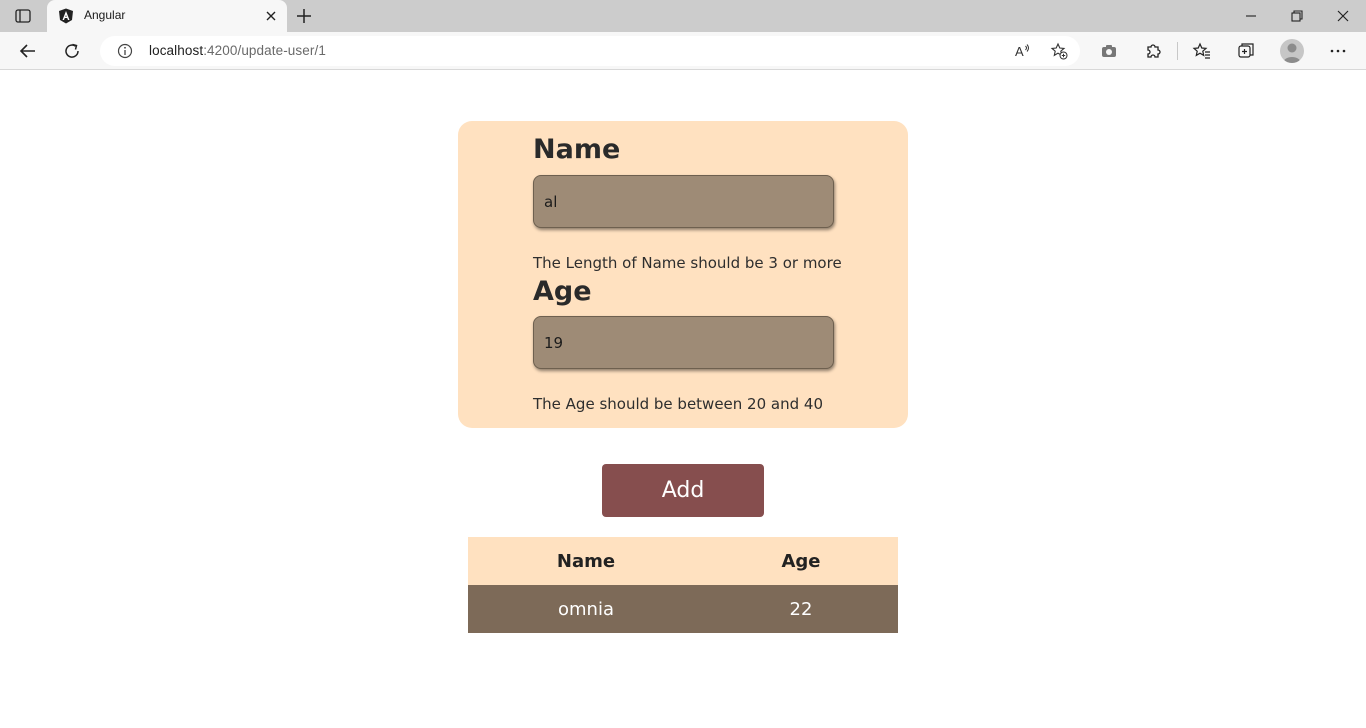 The image size is (1366, 728). I want to click on minimize-icon, so click(1251, 16).